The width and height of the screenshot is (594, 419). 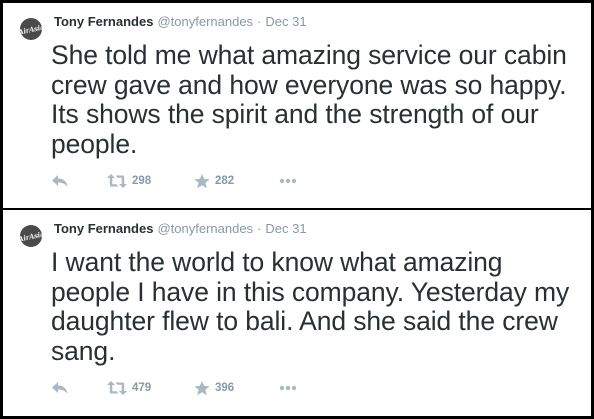 I want to click on retweet-button: 479, so click(x=129, y=388).